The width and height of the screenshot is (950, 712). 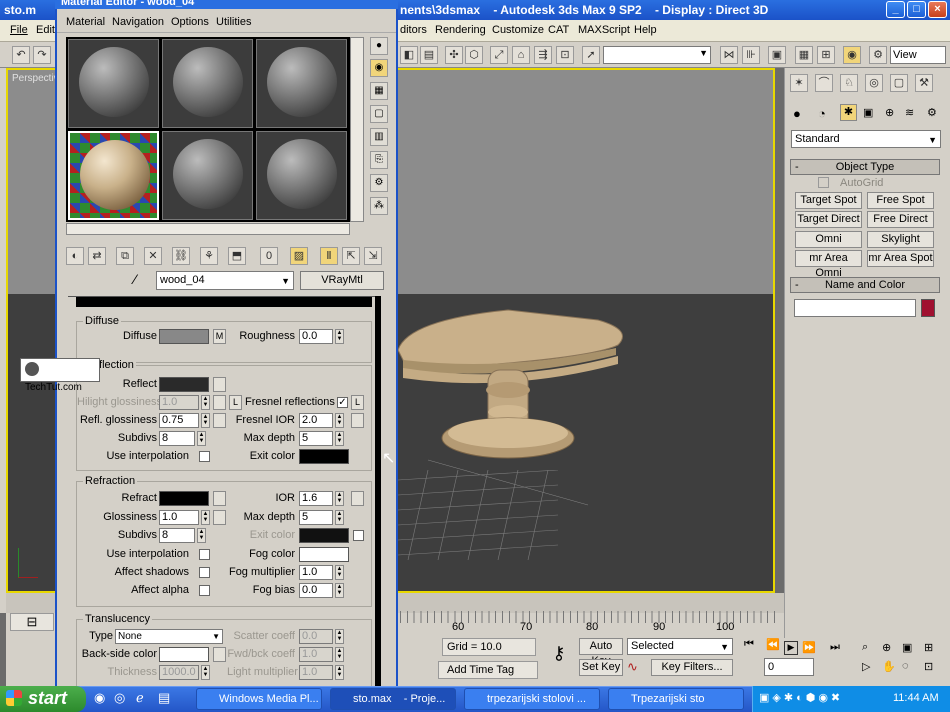 What do you see at coordinates (826, 55) in the screenshot?
I see `schematic-icon: ⊞` at bounding box center [826, 55].